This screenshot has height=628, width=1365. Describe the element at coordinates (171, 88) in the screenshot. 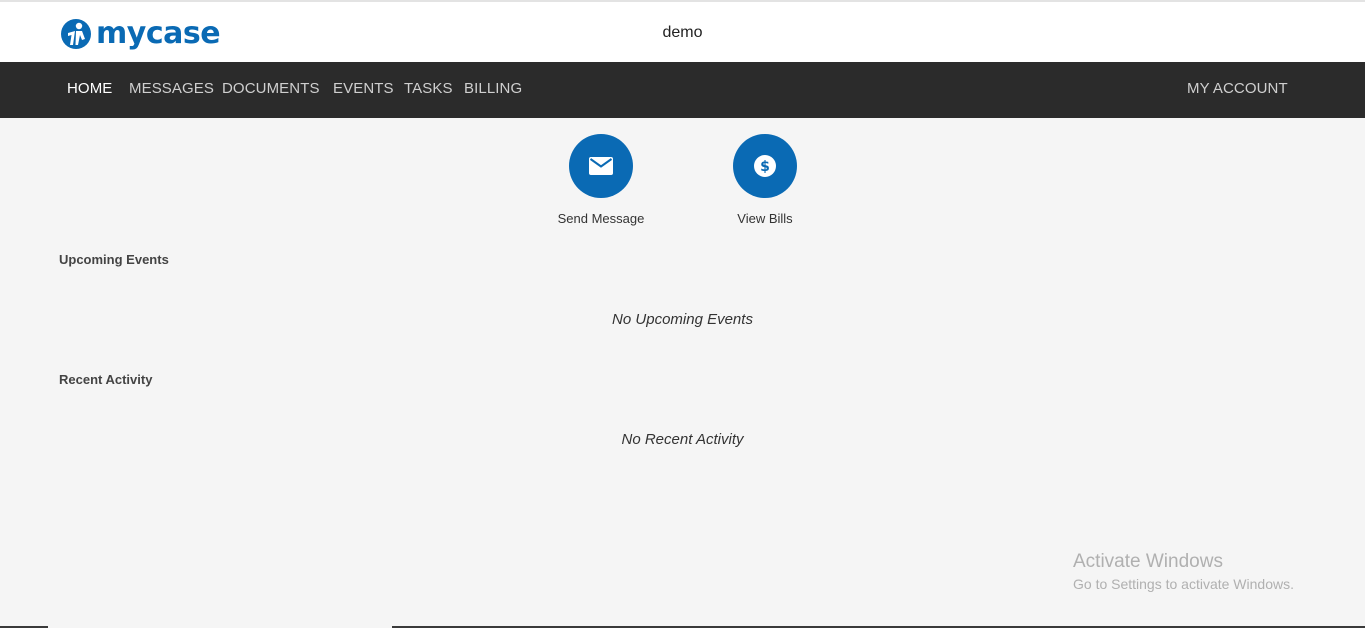

I see `nav-item-messages: MESSAGES` at that location.